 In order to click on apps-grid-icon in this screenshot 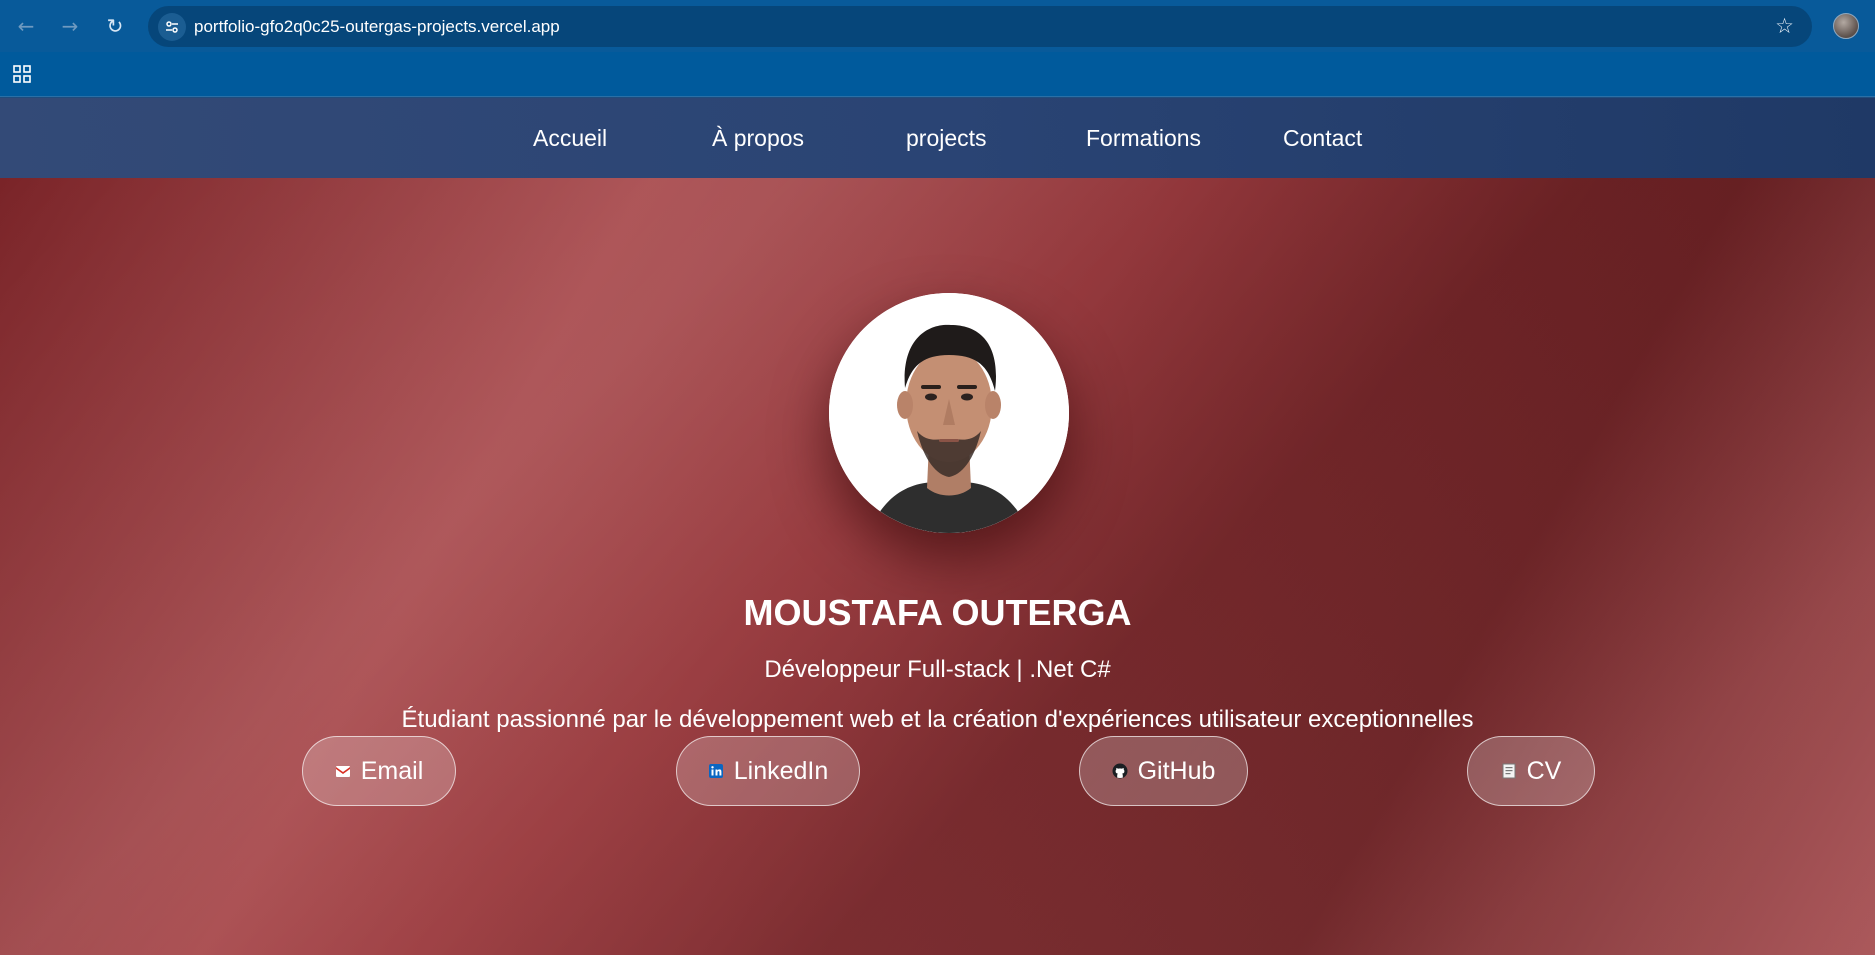, I will do `click(22, 74)`.